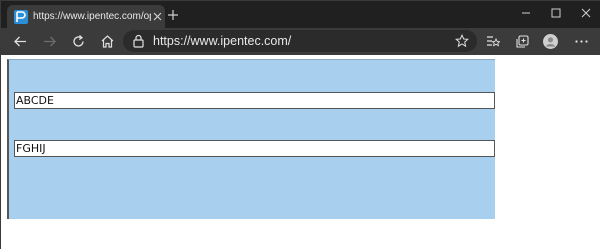 The width and height of the screenshot is (600, 249). What do you see at coordinates (522, 41) in the screenshot?
I see `collections-icon` at bounding box center [522, 41].